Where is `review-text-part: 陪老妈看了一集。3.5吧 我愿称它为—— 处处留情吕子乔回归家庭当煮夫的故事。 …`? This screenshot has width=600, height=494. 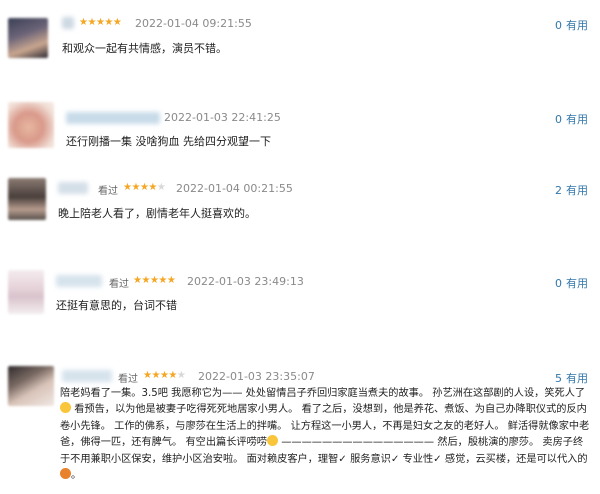 review-text-part: 陪老妈看了一集。3.5吧 我愿称它为—— 处处留情吕子乔回归家庭当煮夫的故事。 … is located at coordinates (323, 393).